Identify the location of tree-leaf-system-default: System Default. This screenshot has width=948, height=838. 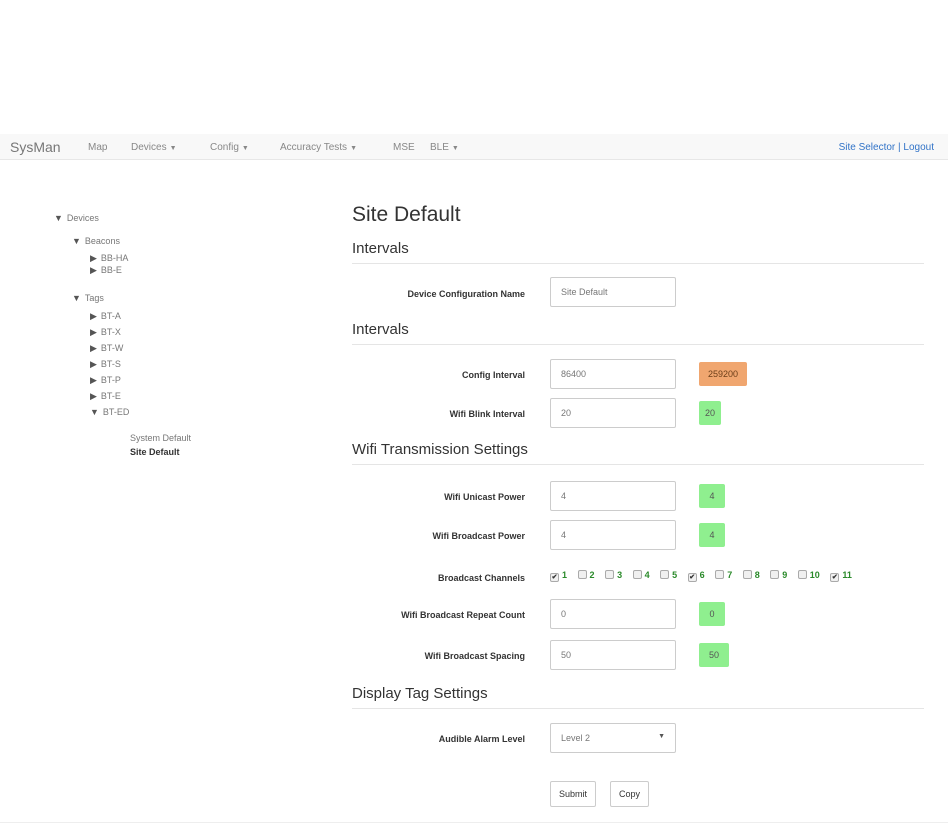
(160, 438).